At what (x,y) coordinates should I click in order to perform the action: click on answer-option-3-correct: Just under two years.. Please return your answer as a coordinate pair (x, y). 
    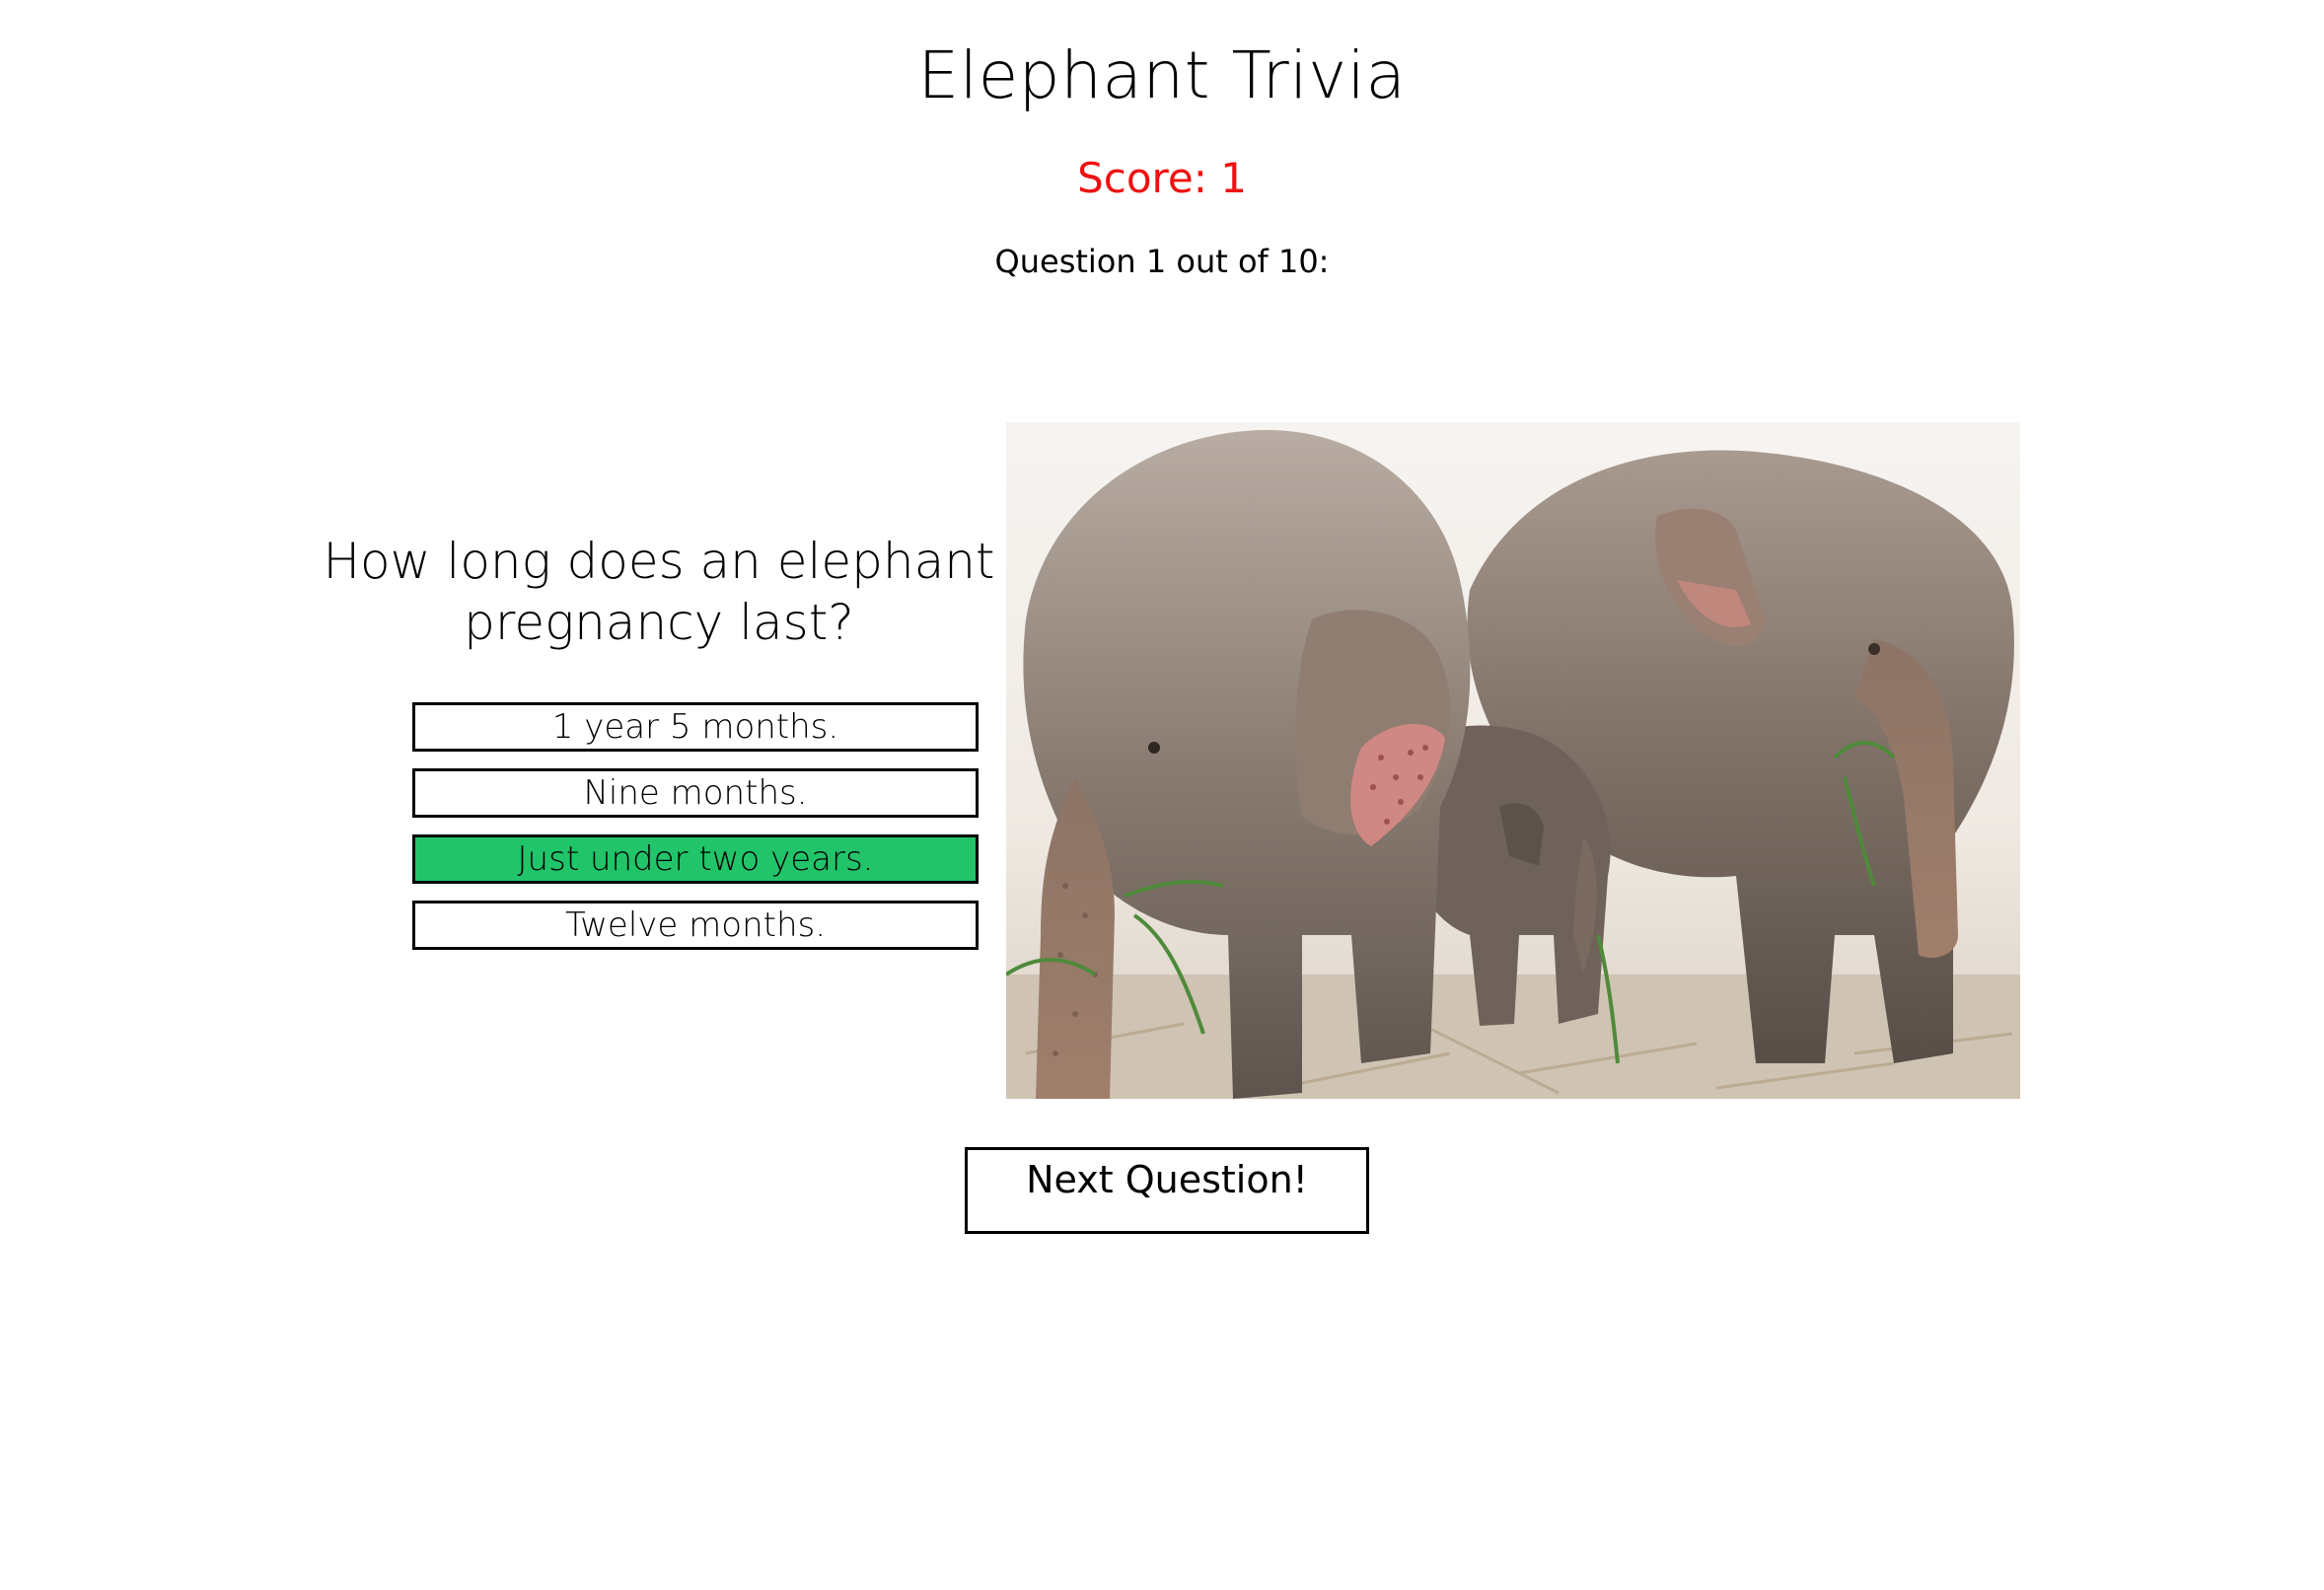
    Looking at the image, I should click on (695, 859).